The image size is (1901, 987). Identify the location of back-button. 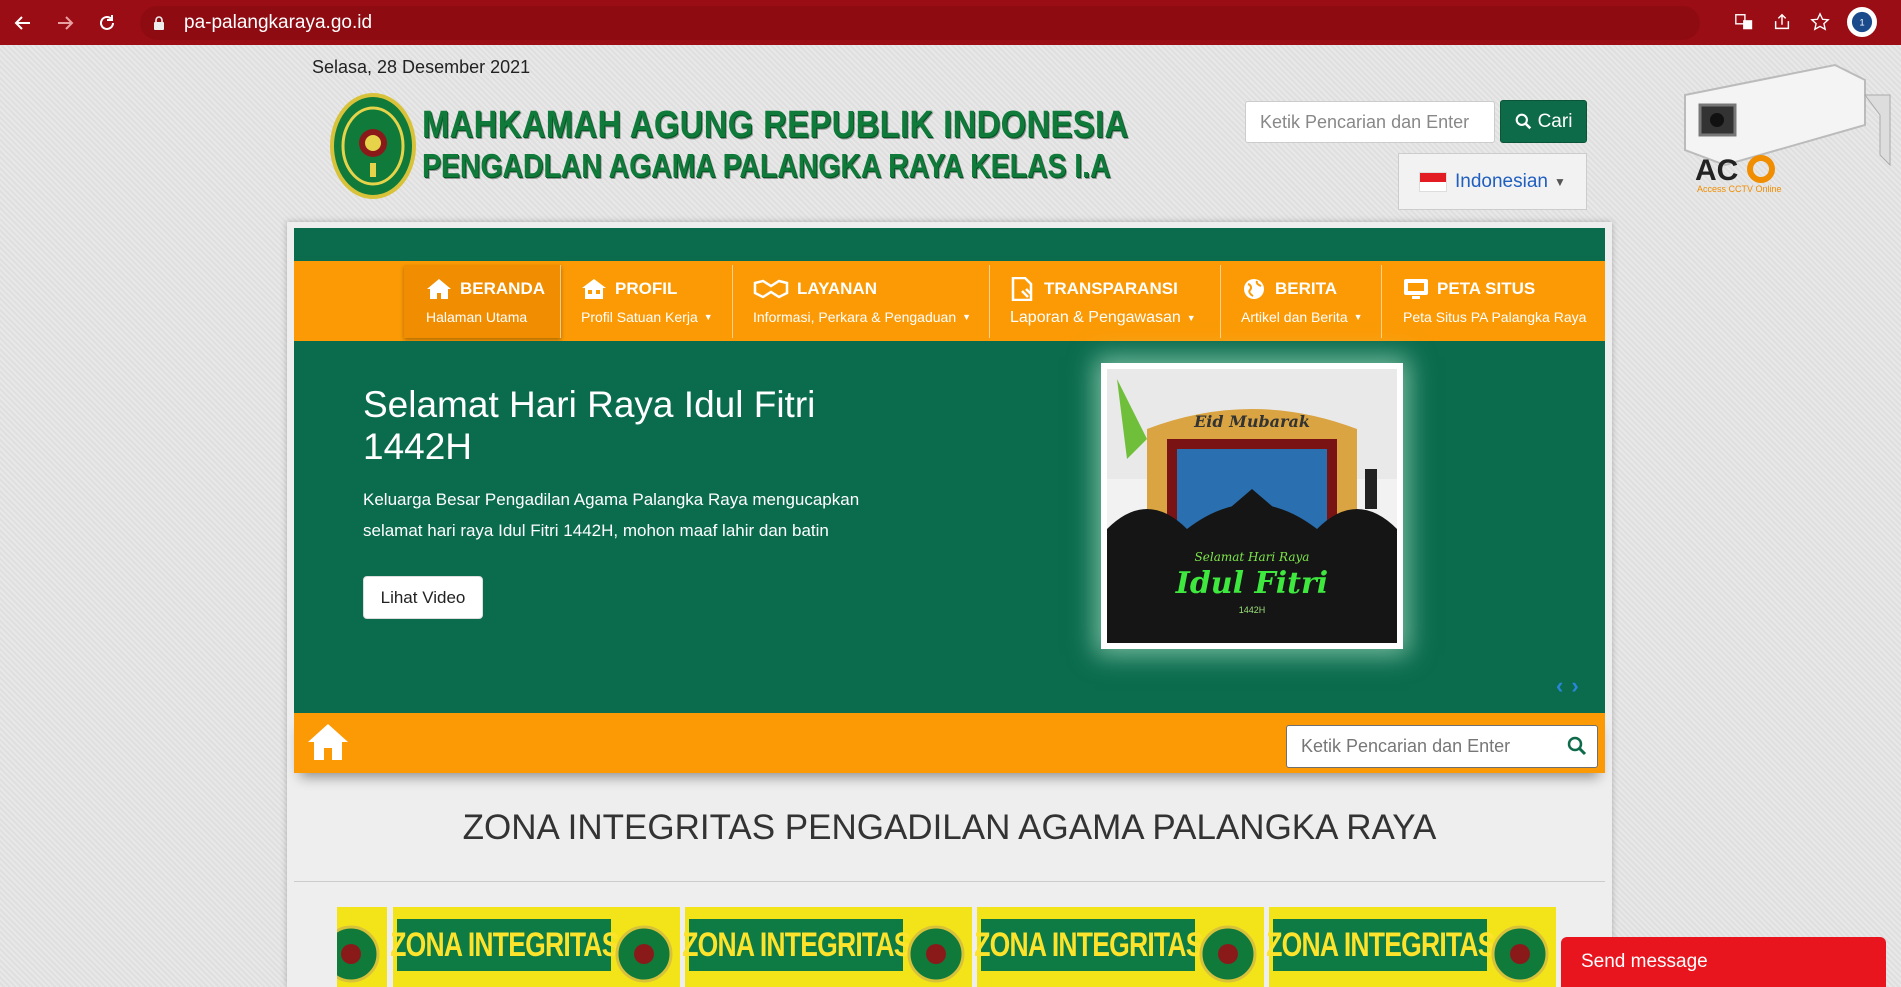
(23, 23).